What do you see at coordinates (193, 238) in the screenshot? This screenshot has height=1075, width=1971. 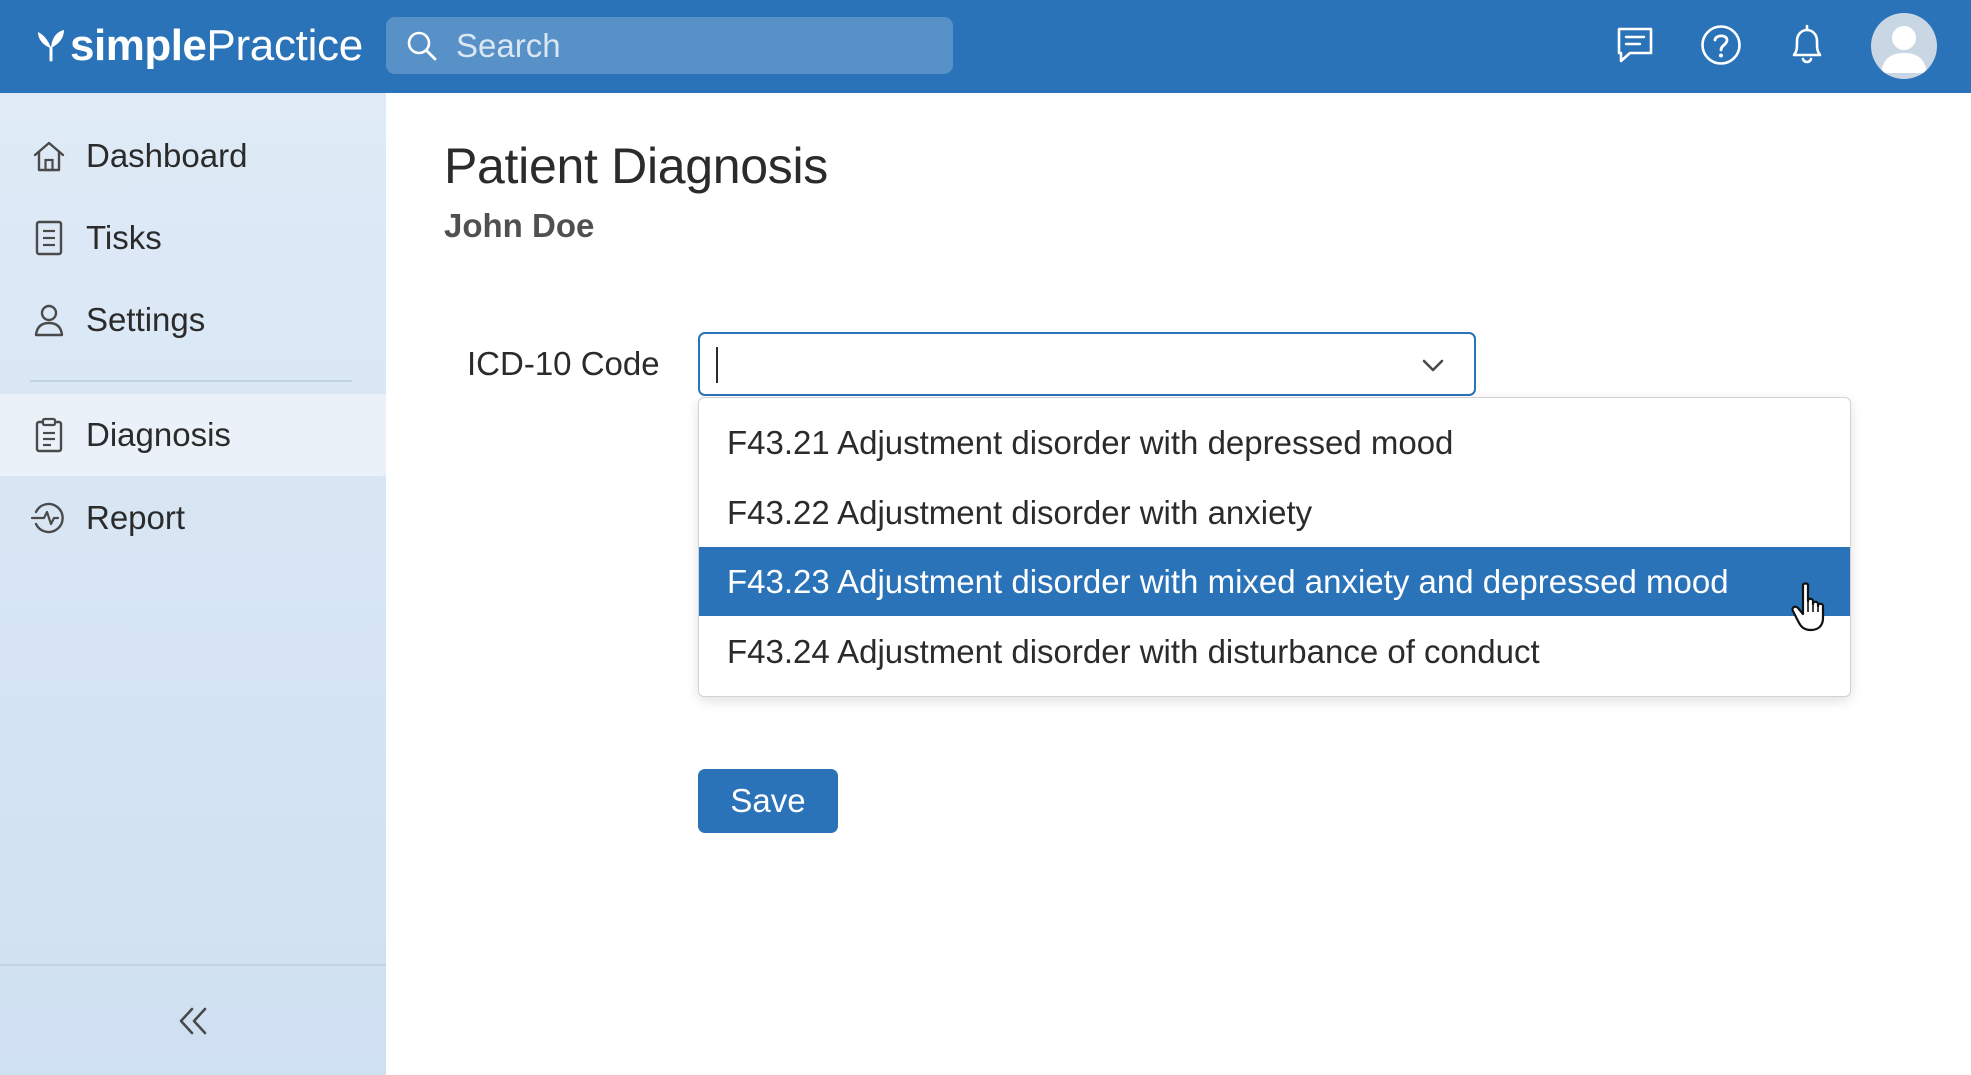 I see `sidebar-item-tasks: Tisks` at bounding box center [193, 238].